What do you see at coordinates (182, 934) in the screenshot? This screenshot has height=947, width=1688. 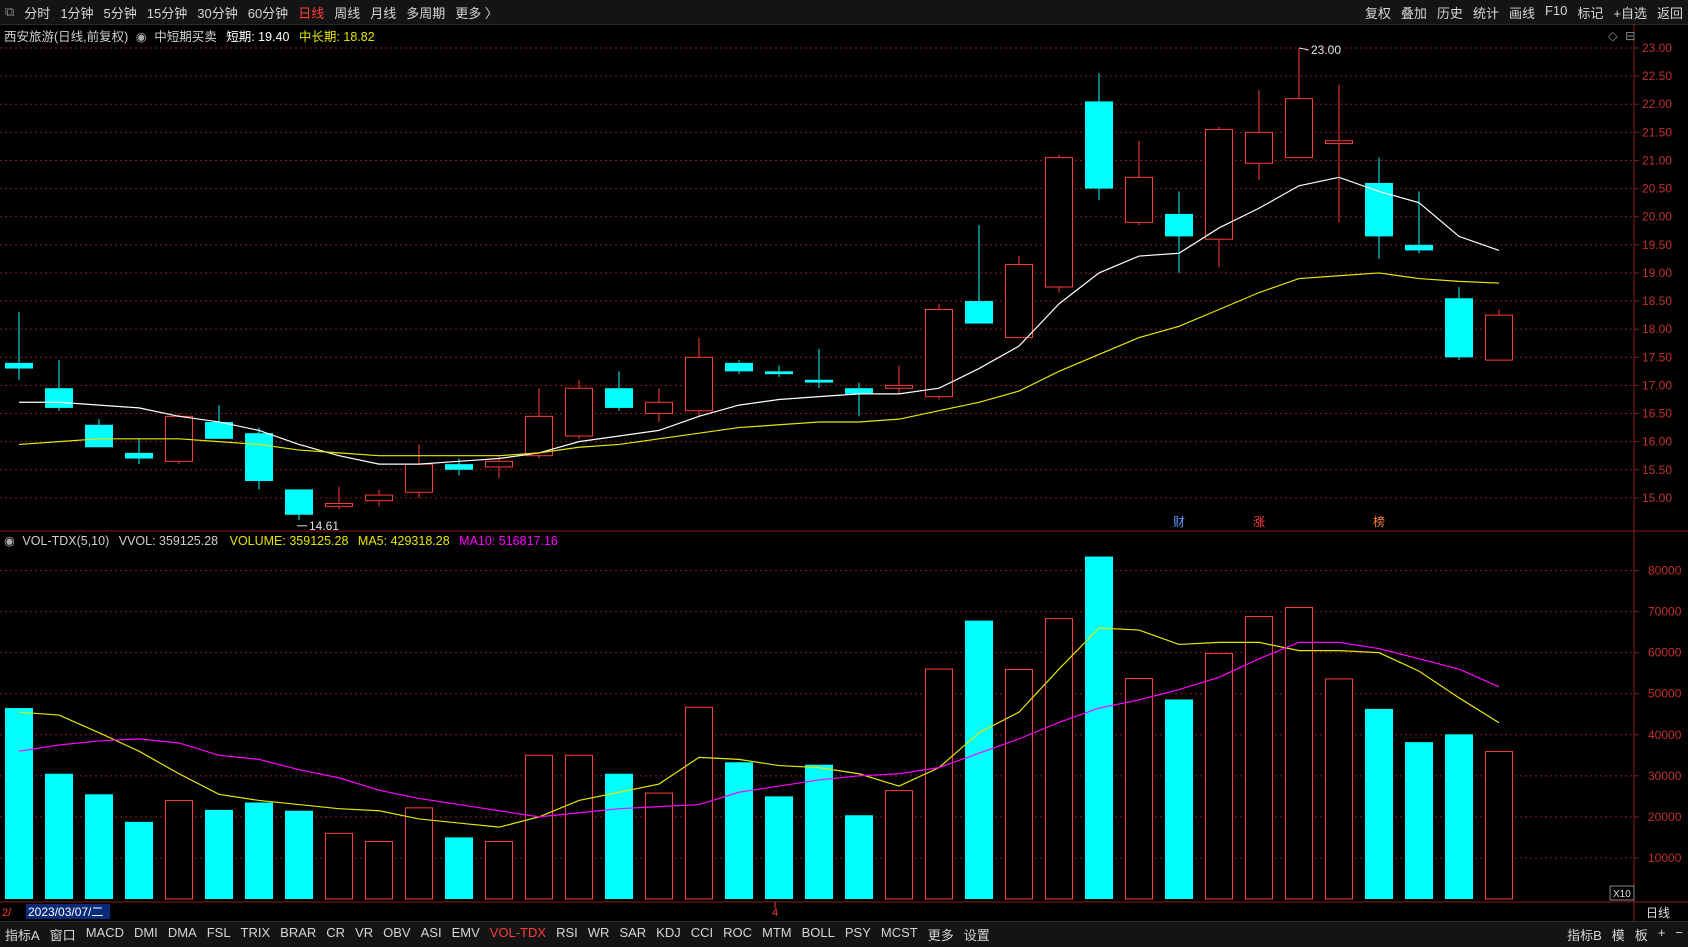 I see `indicator-tab: DMA` at bounding box center [182, 934].